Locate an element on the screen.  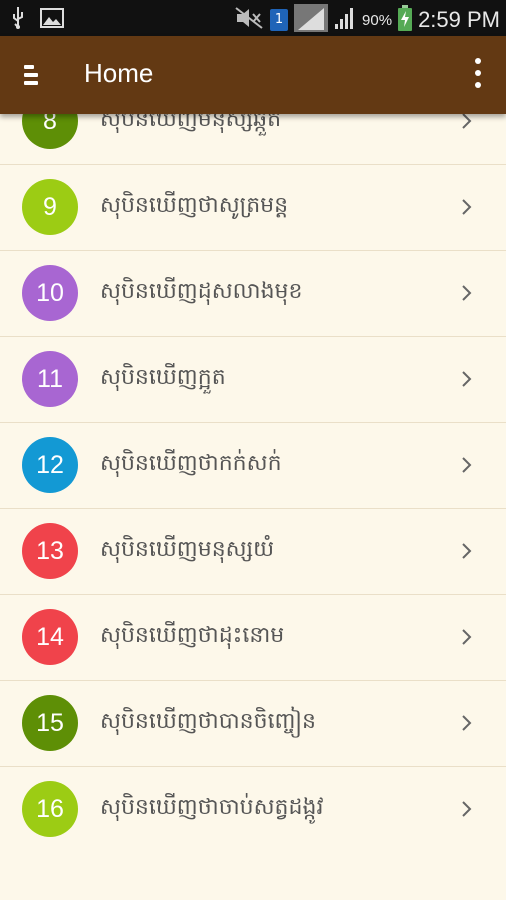
list-item-label: សុបិនឃើញដុសលាងមុខ is located at coordinates (201, 291).